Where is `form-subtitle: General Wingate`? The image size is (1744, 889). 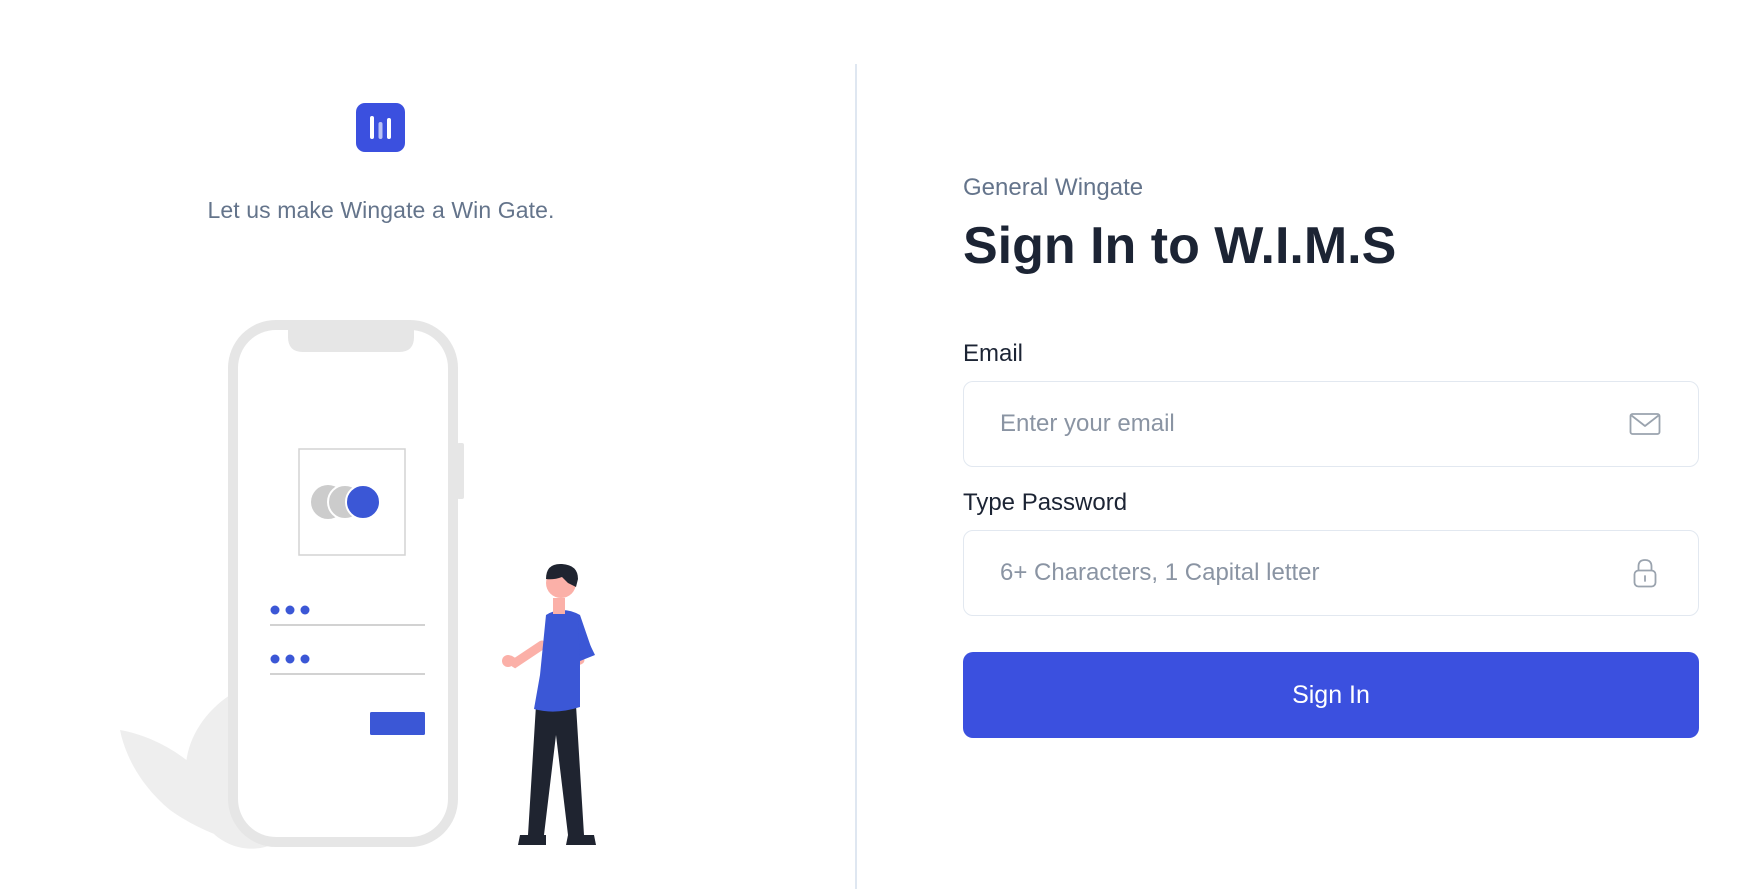 form-subtitle: General Wingate is located at coordinates (1053, 187).